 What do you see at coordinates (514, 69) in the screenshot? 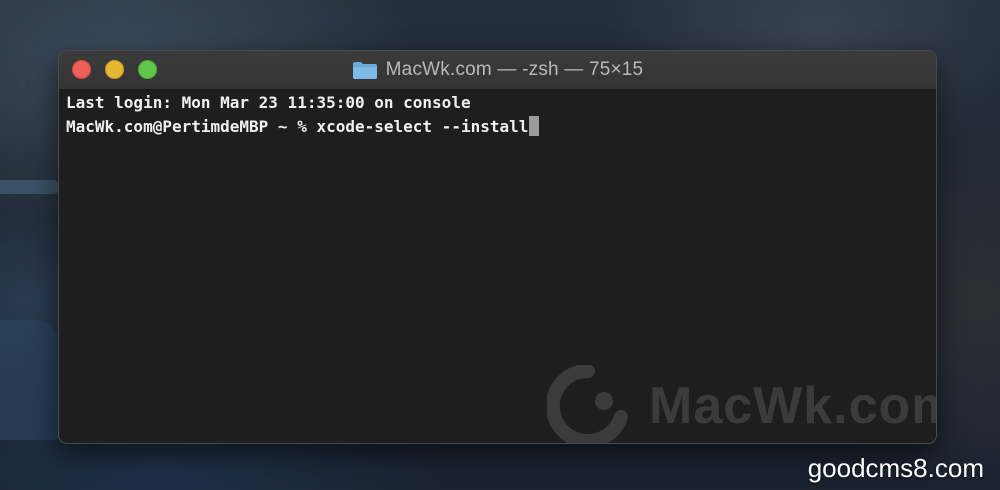
I see `window-title: MacWk.com — -zsh — 75×15` at bounding box center [514, 69].